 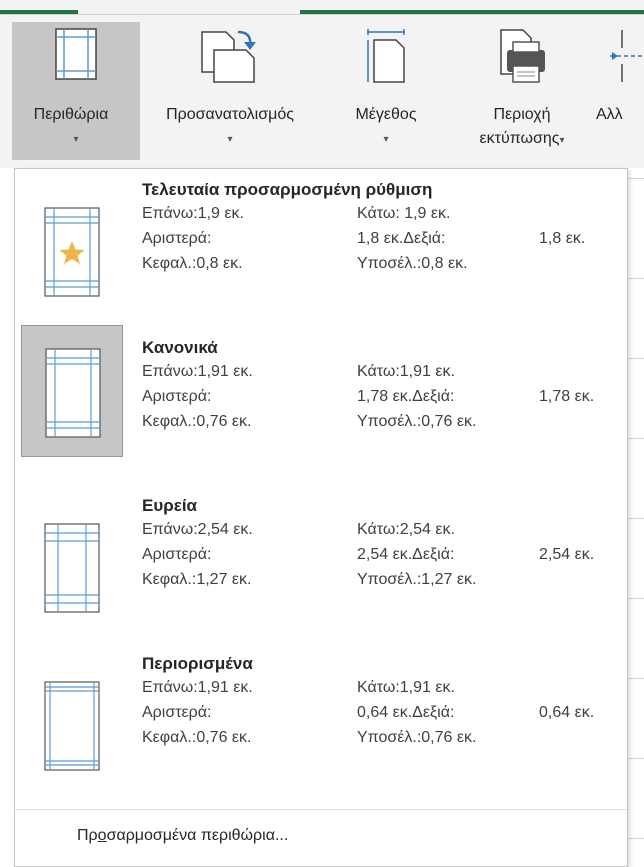 I want to click on margin-preview-selected, so click(x=72, y=391).